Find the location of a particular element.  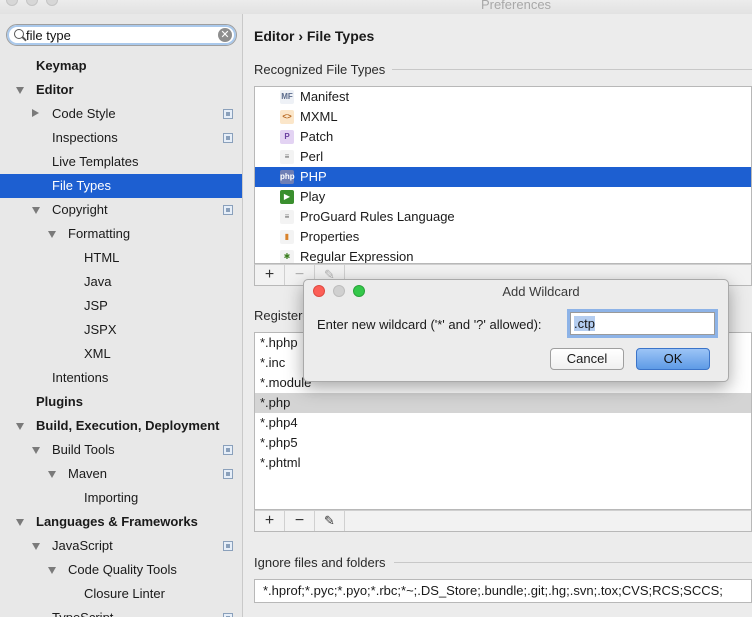

search-input is located at coordinates (122, 35).